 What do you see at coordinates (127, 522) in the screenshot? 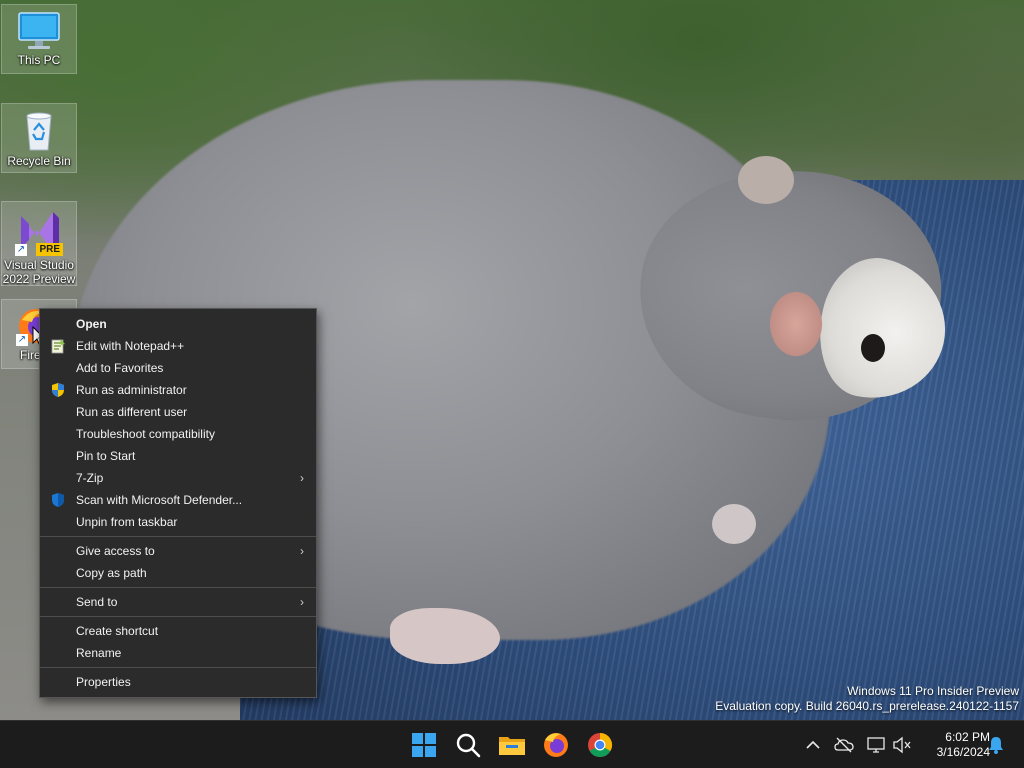
I see `menu-item-label: Unpin from taskbar` at bounding box center [127, 522].